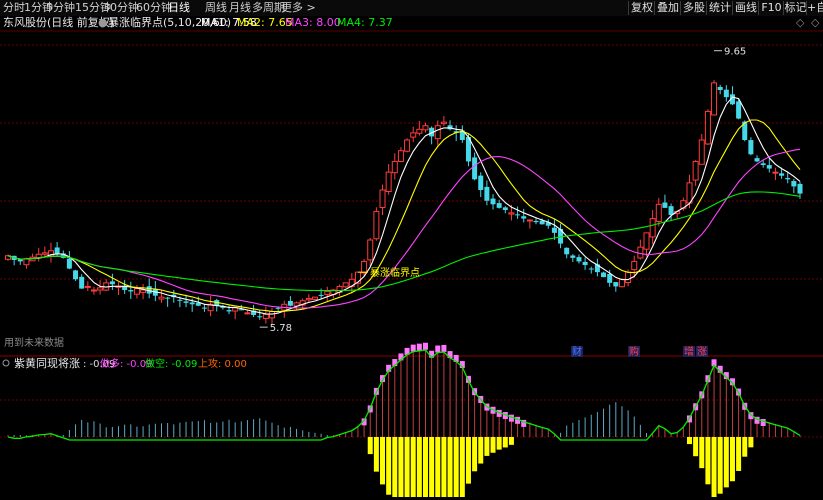 Image resolution: width=823 pixels, height=500 pixels. Describe the element at coordinates (34, 342) in the screenshot. I see `future-data-note: 用到未来数据` at that location.